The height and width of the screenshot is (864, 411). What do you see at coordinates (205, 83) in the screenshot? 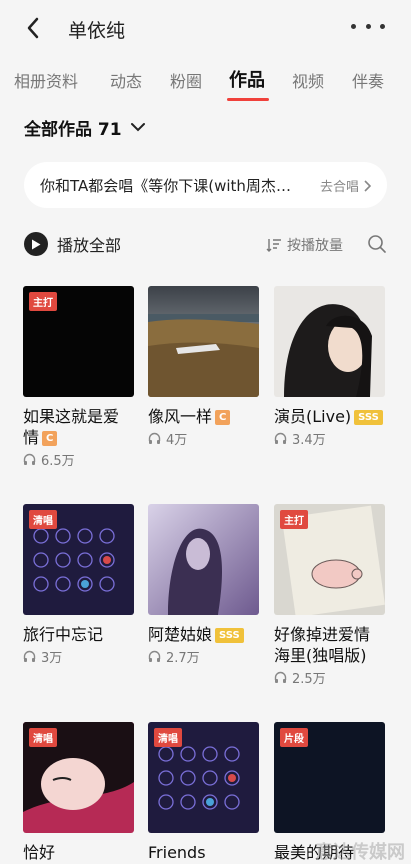
I see `profile-tabs: 相册资料 动态 粉圈 作品 视频 伴奏` at bounding box center [205, 83].